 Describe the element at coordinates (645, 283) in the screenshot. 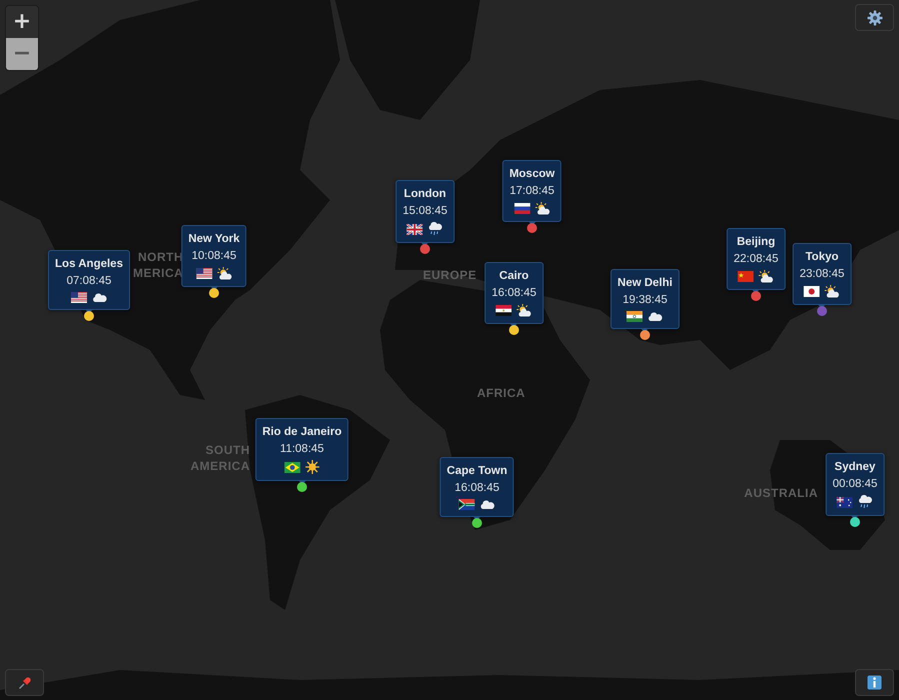

I see `city-name: New Delhi` at that location.